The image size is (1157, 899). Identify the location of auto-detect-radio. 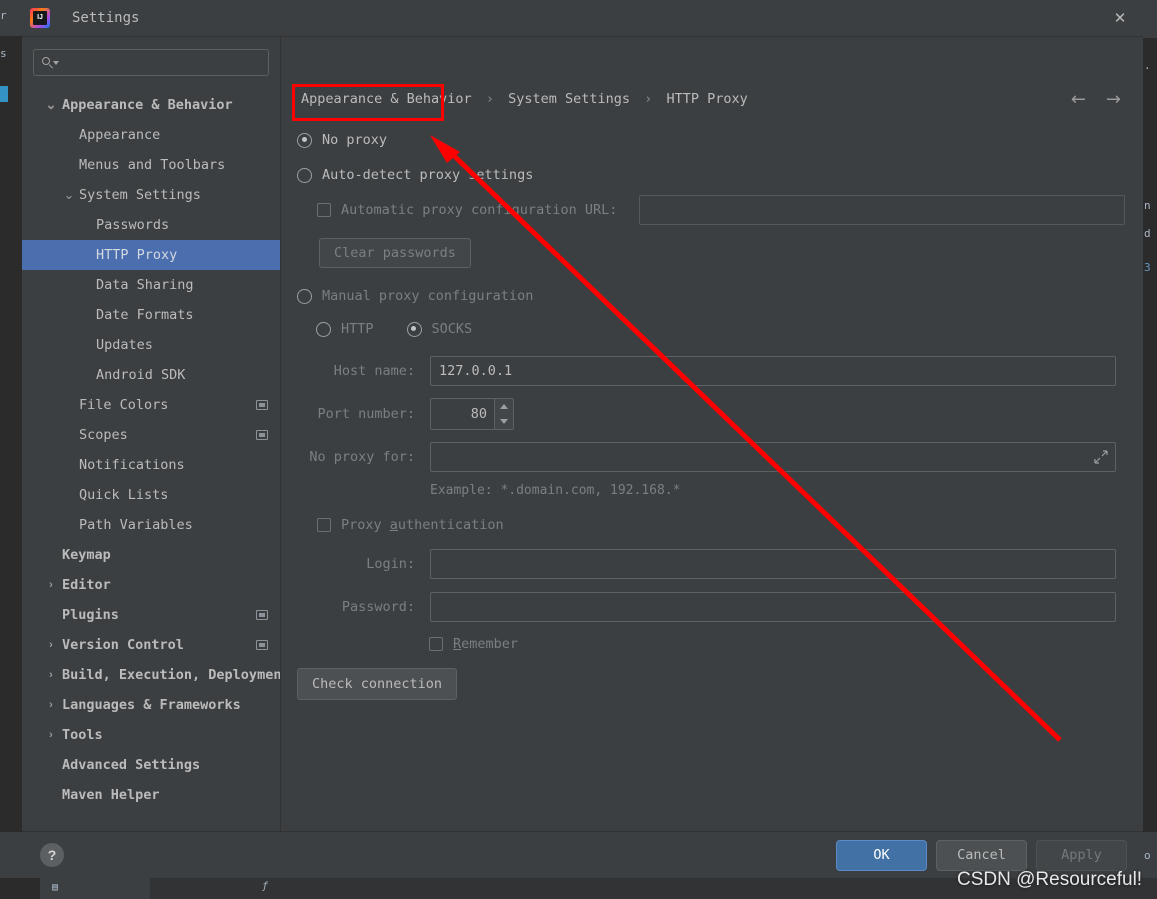
(304, 175).